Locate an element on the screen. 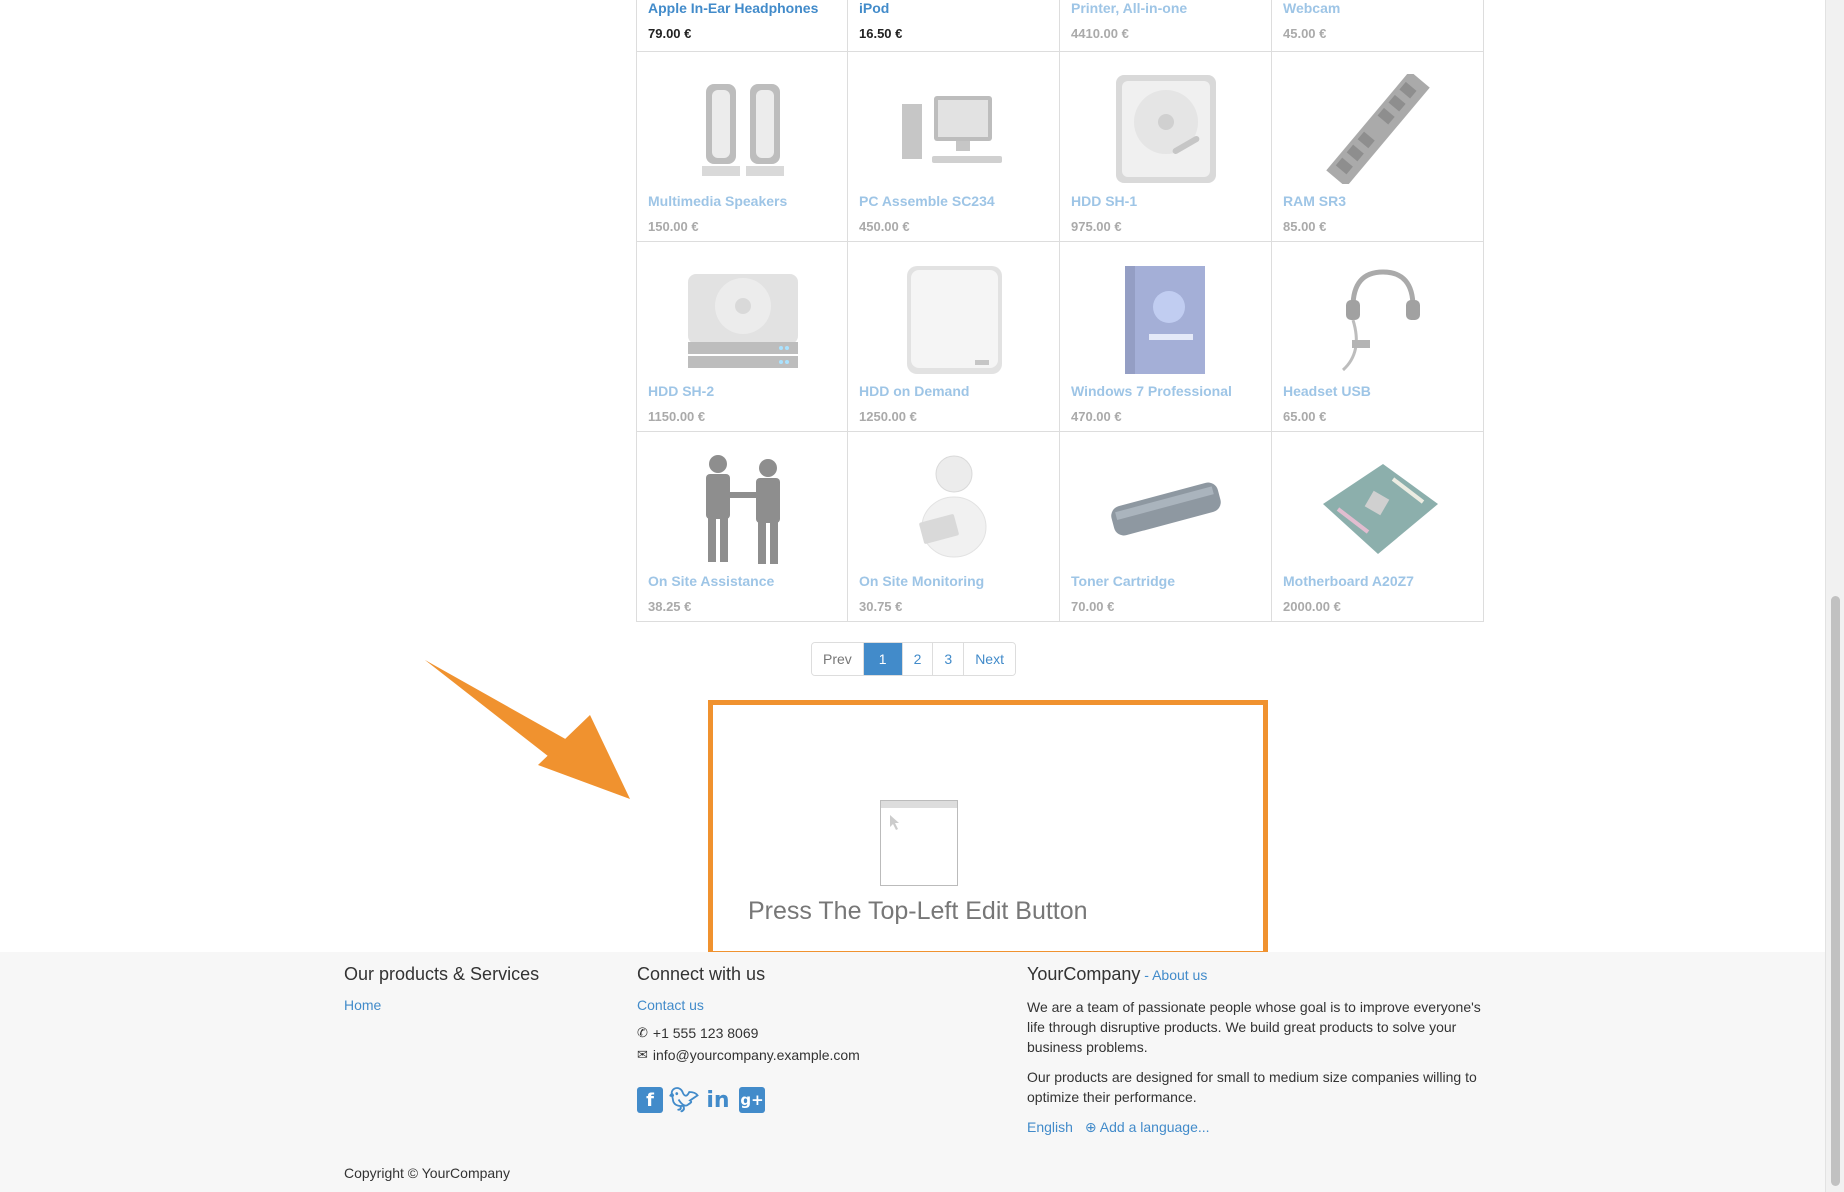 The image size is (1844, 1192). language-english-link: English is located at coordinates (1050, 1127).